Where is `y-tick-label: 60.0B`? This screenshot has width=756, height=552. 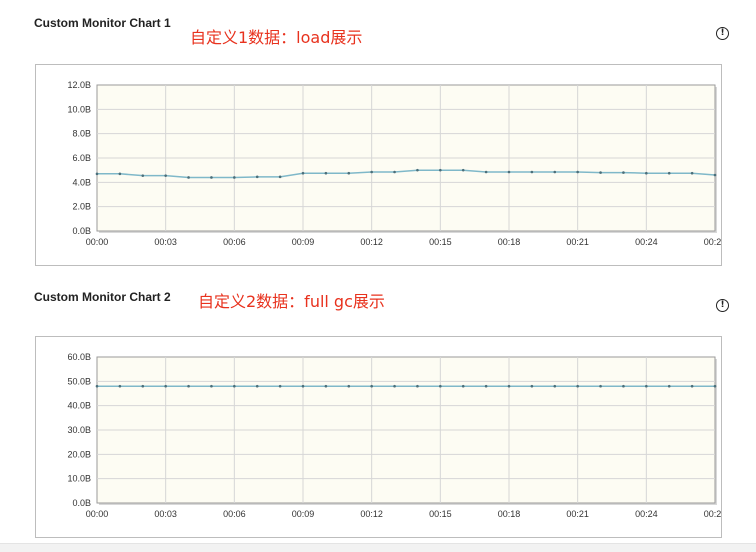
y-tick-label: 60.0B is located at coordinates (79, 357).